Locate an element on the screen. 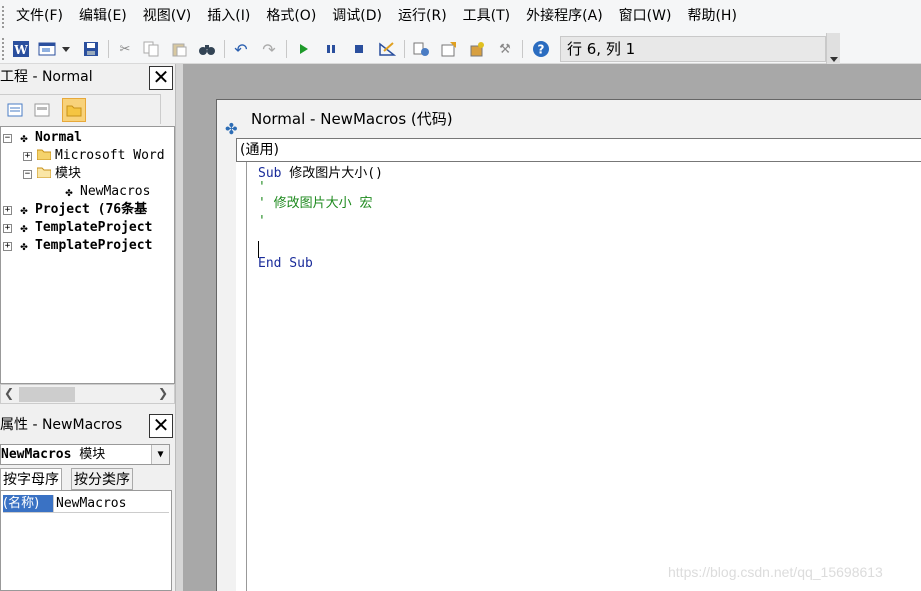 The height and width of the screenshot is (591, 921). scroll-left-icon: ❮ is located at coordinates (9, 393).